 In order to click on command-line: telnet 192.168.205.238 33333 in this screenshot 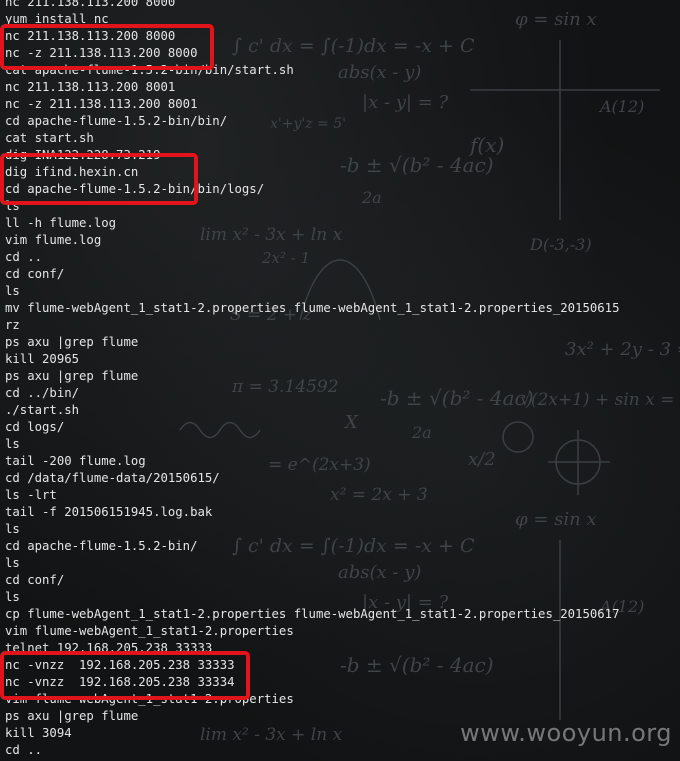, I will do `click(109, 648)`.